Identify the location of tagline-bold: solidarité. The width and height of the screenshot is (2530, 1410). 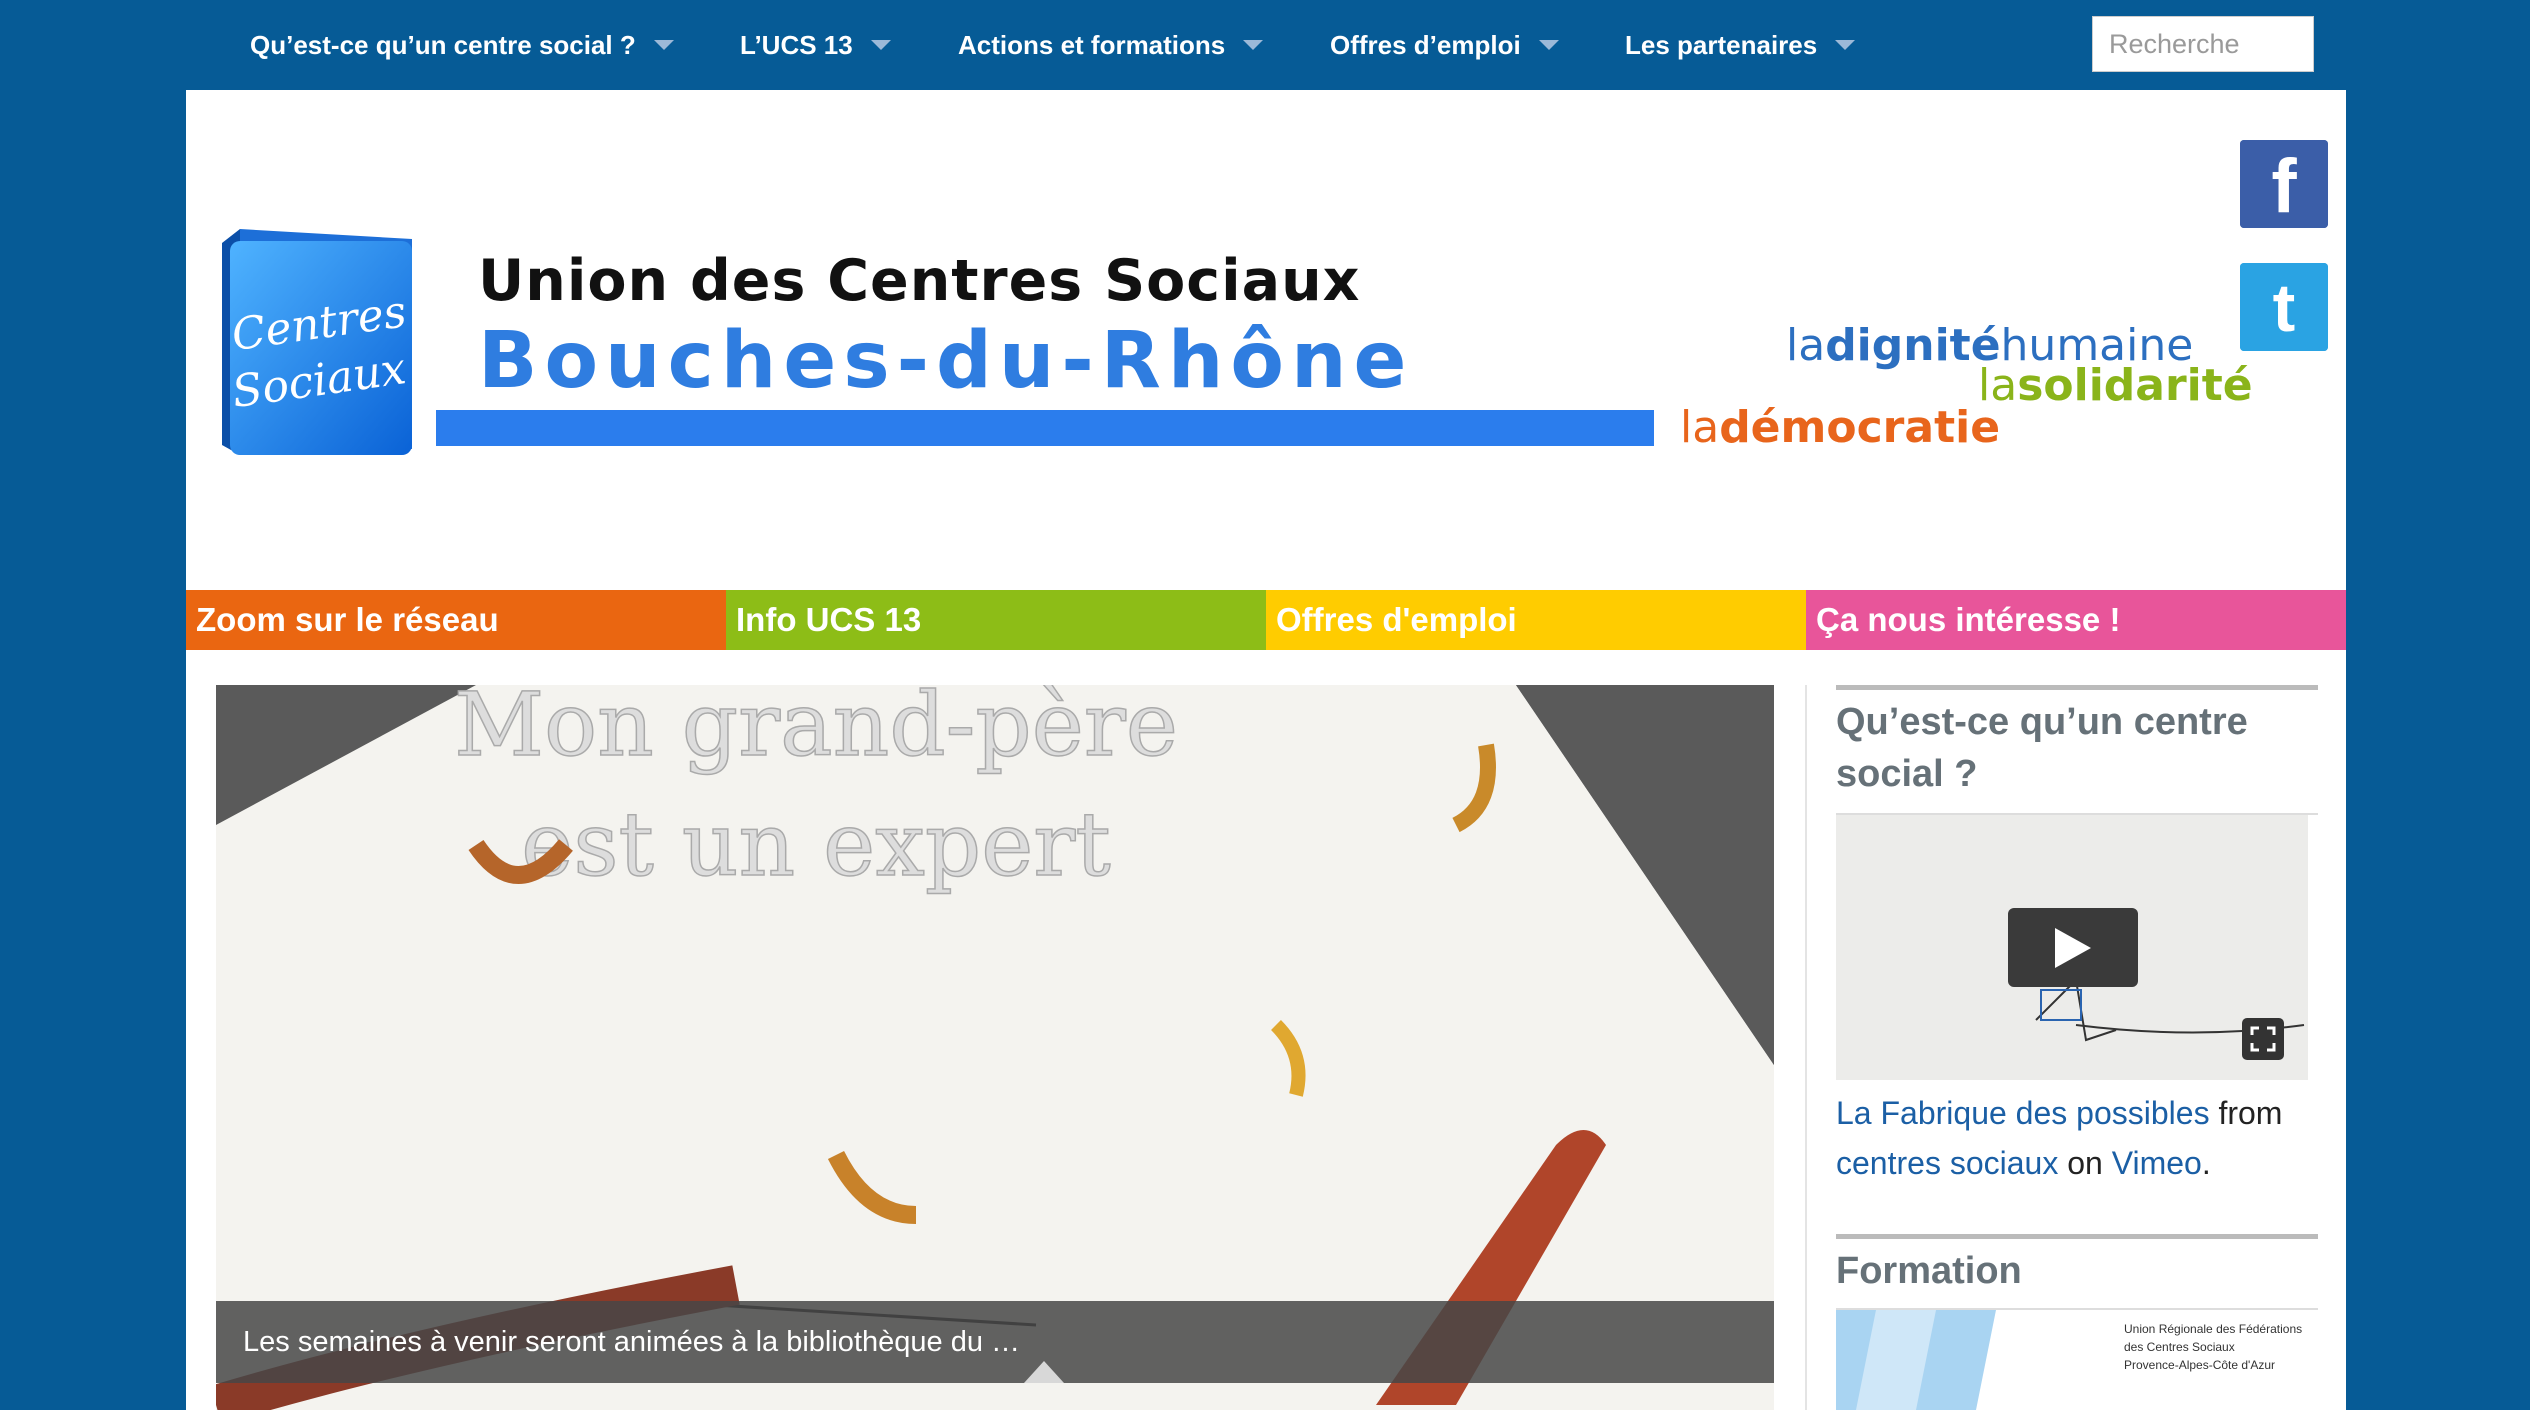
(2135, 385).